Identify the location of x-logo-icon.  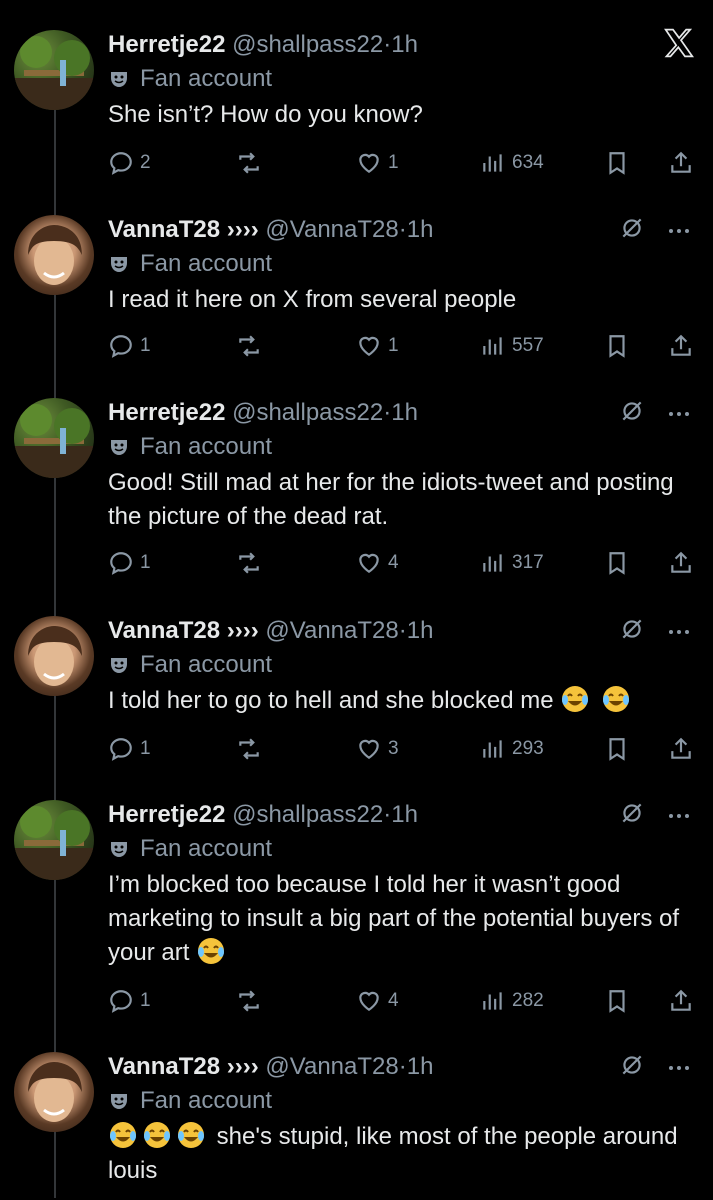
(679, 45).